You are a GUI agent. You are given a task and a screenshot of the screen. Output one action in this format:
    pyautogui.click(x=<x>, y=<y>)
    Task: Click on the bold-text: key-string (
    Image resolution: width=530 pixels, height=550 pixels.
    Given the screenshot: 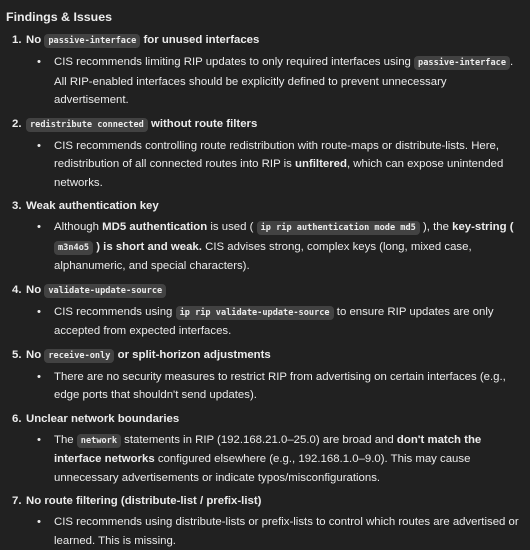 What is the action you would take?
    pyautogui.click(x=483, y=227)
    